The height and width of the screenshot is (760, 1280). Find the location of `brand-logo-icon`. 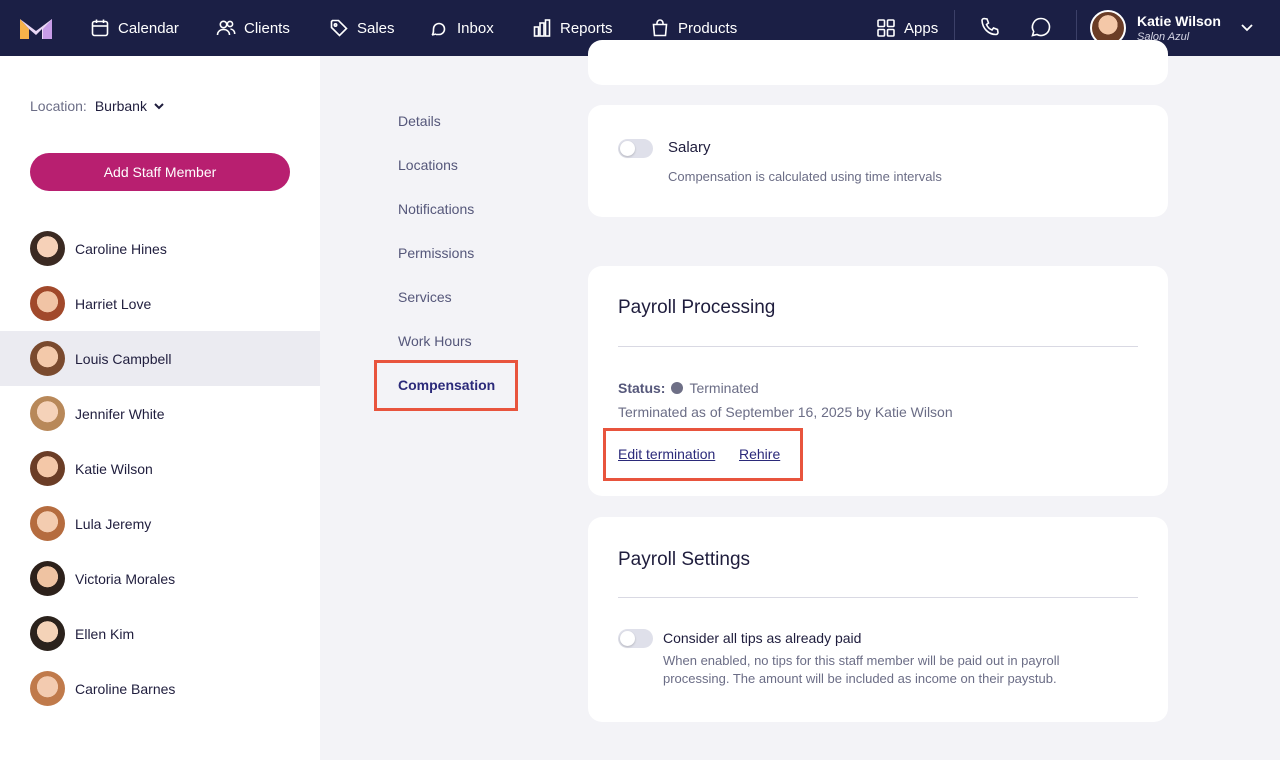

brand-logo-icon is located at coordinates (36, 28).